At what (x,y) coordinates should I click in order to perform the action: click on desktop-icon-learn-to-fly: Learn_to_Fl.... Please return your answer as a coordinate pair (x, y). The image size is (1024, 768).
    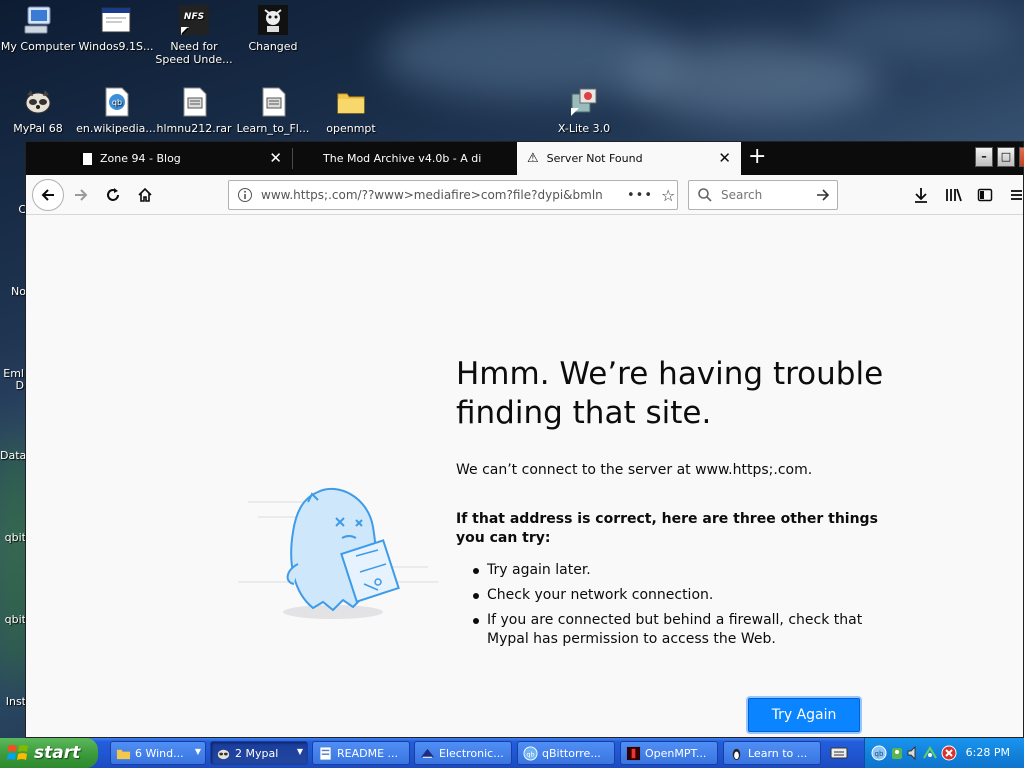
    Looking at the image, I should click on (273, 110).